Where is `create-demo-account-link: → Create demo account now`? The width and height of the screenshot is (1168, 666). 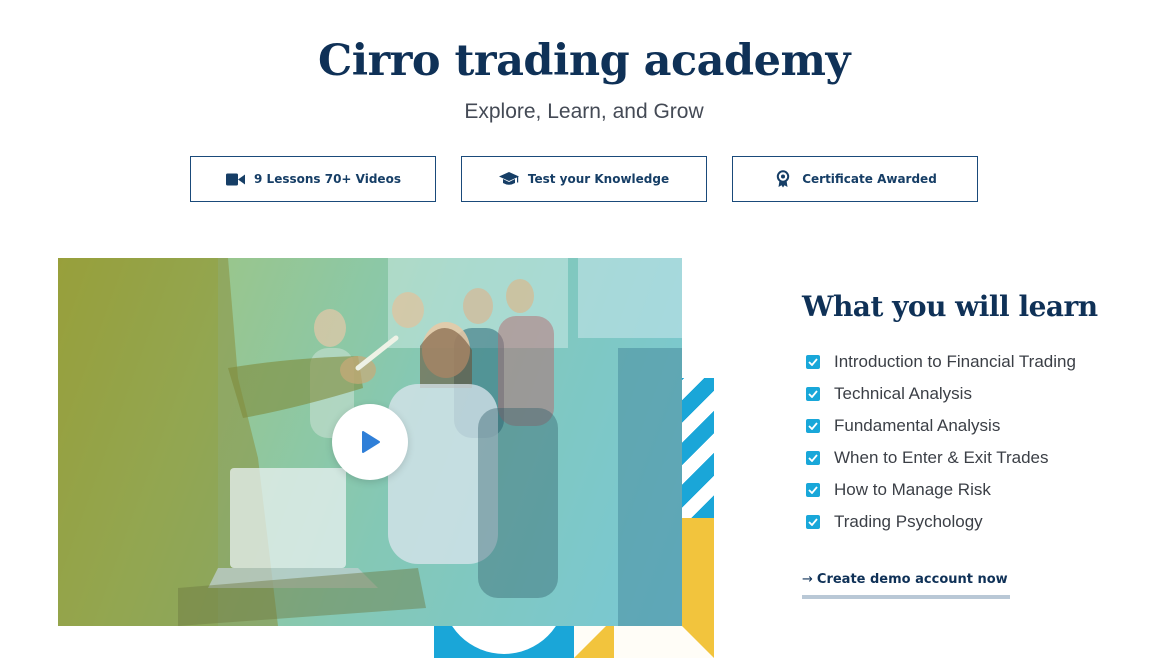 create-demo-account-link: → Create demo account now is located at coordinates (906, 585).